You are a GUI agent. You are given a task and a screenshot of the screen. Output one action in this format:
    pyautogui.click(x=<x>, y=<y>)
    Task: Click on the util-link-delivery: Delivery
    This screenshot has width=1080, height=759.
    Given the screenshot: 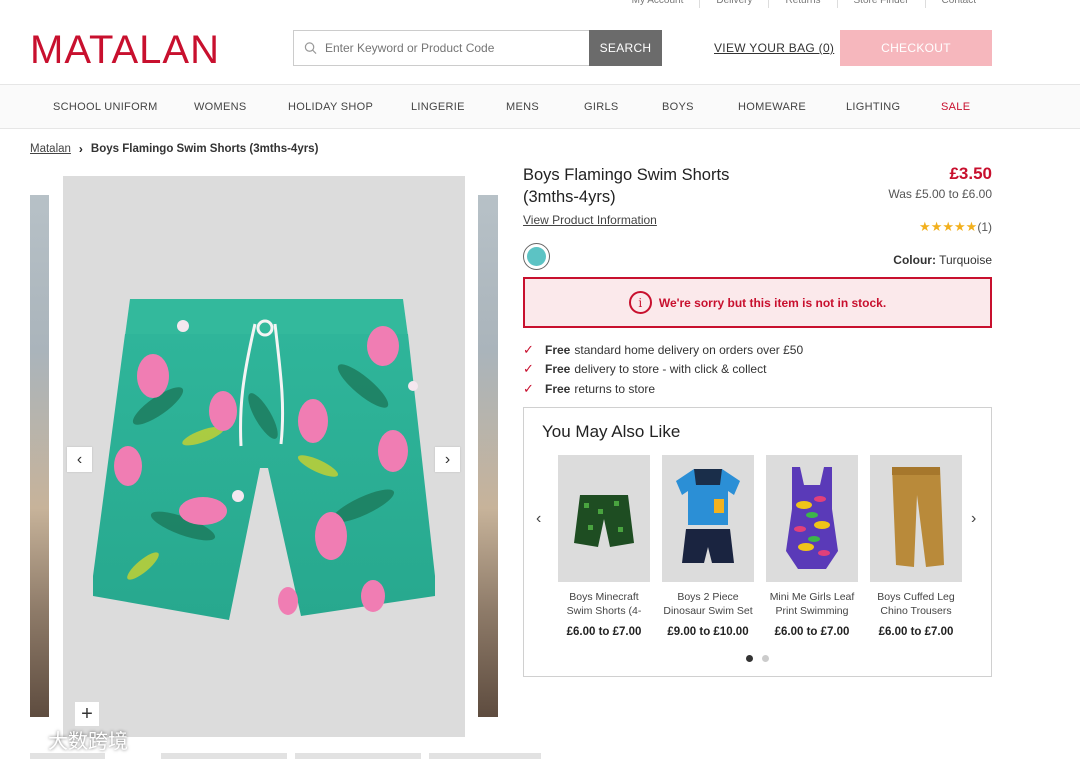 What is the action you would take?
    pyautogui.click(x=735, y=4)
    